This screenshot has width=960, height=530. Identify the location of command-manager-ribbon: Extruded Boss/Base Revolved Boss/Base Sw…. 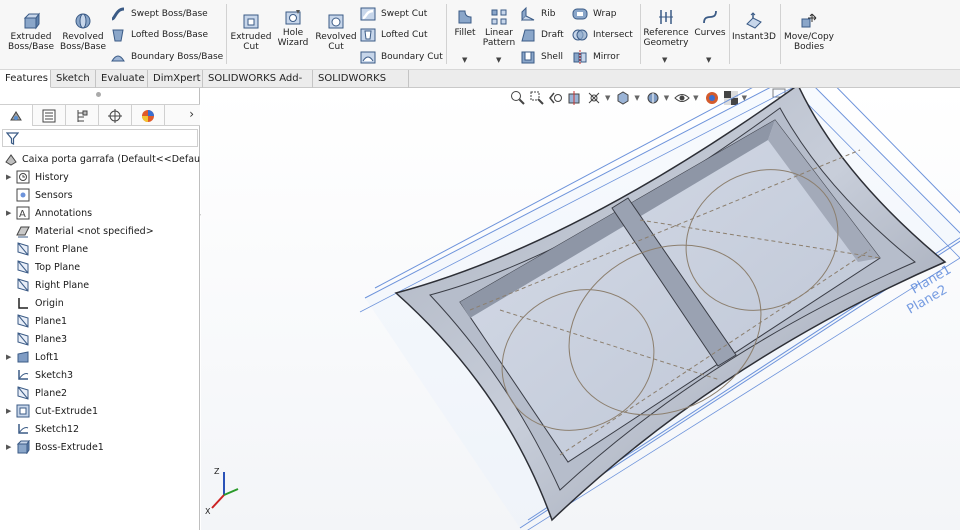
(480, 35).